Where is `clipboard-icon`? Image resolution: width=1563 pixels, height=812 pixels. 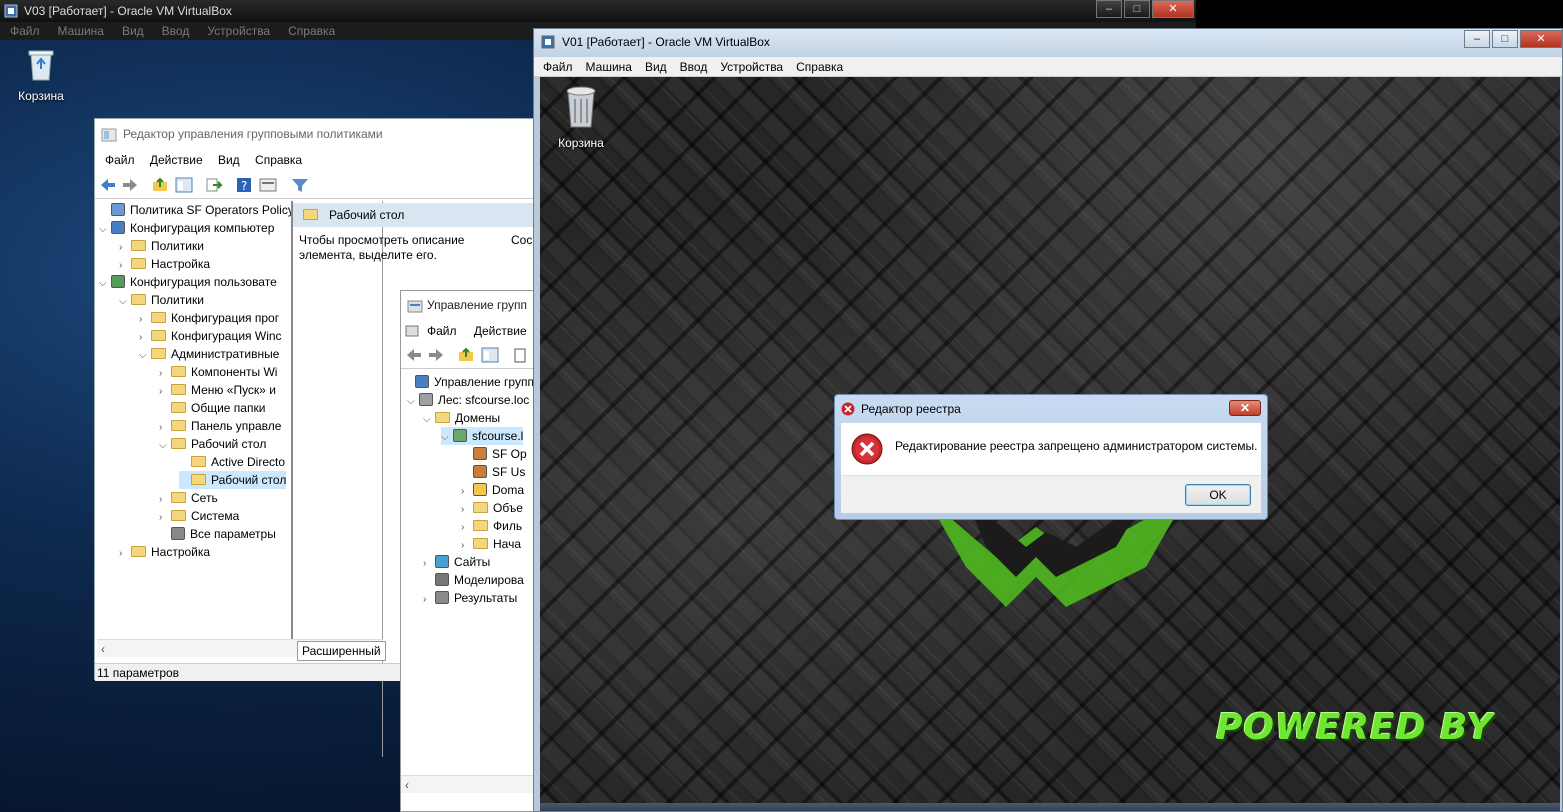 clipboard-icon is located at coordinates (520, 355).